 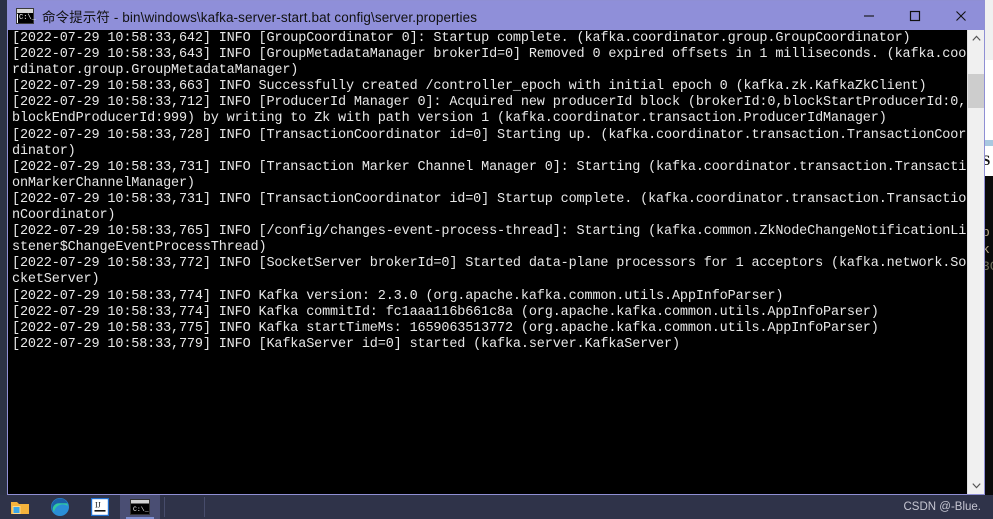 I want to click on csdn-watermark: CSDN @-Blue., so click(x=942, y=507).